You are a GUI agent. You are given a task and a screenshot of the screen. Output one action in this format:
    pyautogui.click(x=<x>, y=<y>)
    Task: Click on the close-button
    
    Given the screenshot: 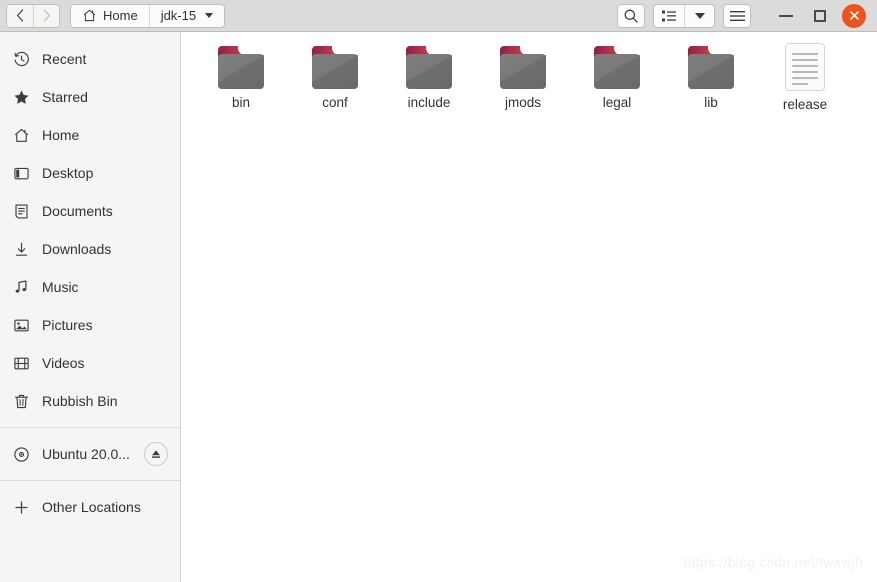 What is the action you would take?
    pyautogui.click(x=854, y=16)
    